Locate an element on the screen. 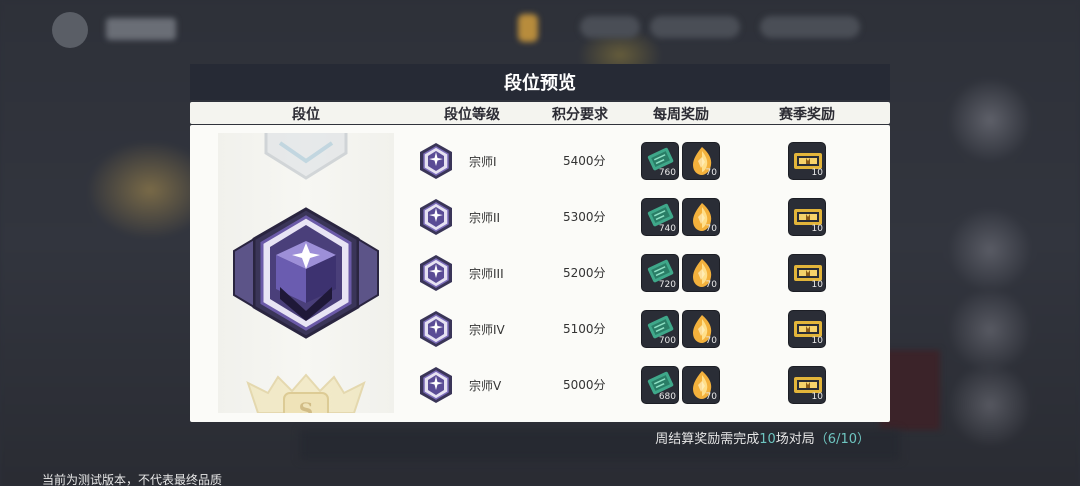  weekly-ticket-reward: 680 is located at coordinates (660, 385).